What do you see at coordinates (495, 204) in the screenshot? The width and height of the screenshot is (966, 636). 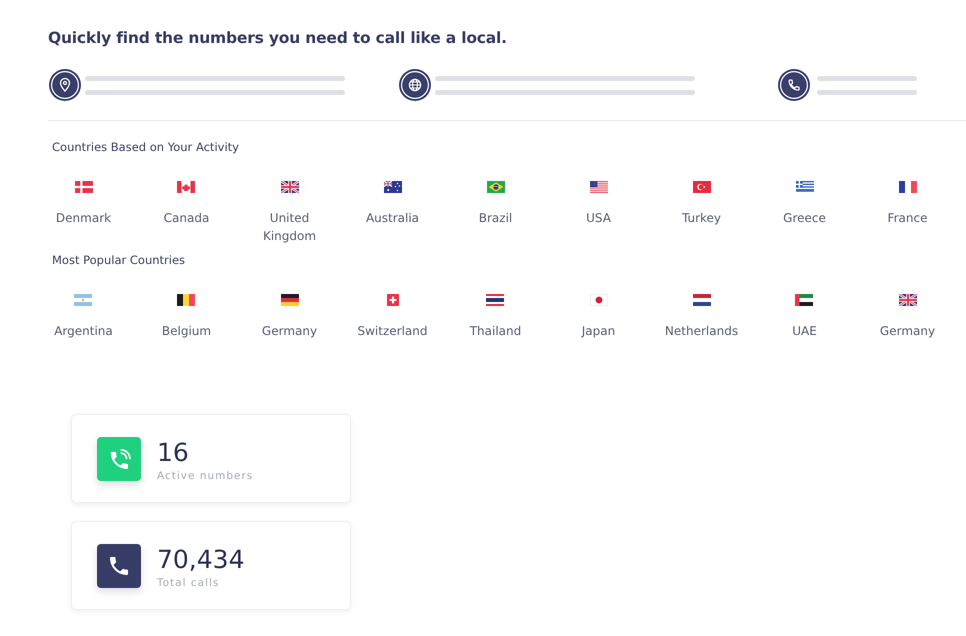 I see `country-option: Brazil` at bounding box center [495, 204].